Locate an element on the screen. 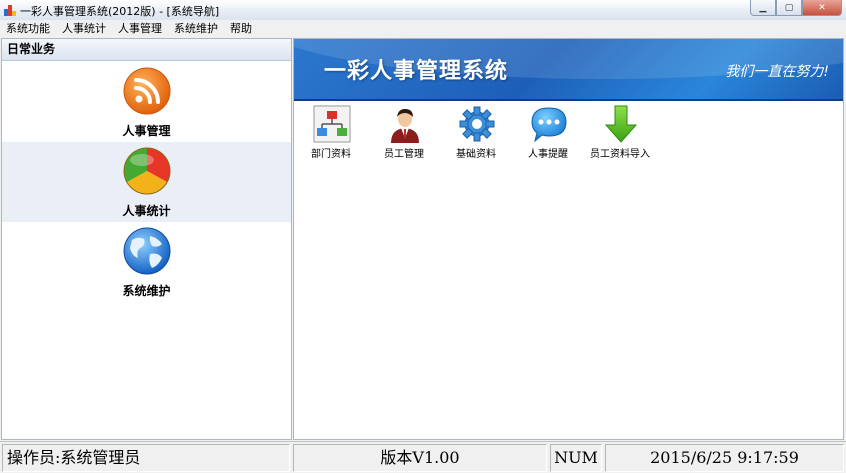 Image resolution: width=846 pixels, height=473 pixels. status-version: 版本V1.00 is located at coordinates (420, 458).